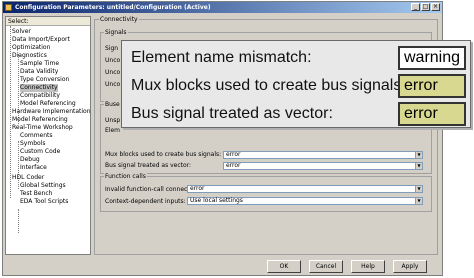 The image size is (474, 278). Describe the element at coordinates (284, 266) in the screenshot. I see `ok-button: OK` at that location.